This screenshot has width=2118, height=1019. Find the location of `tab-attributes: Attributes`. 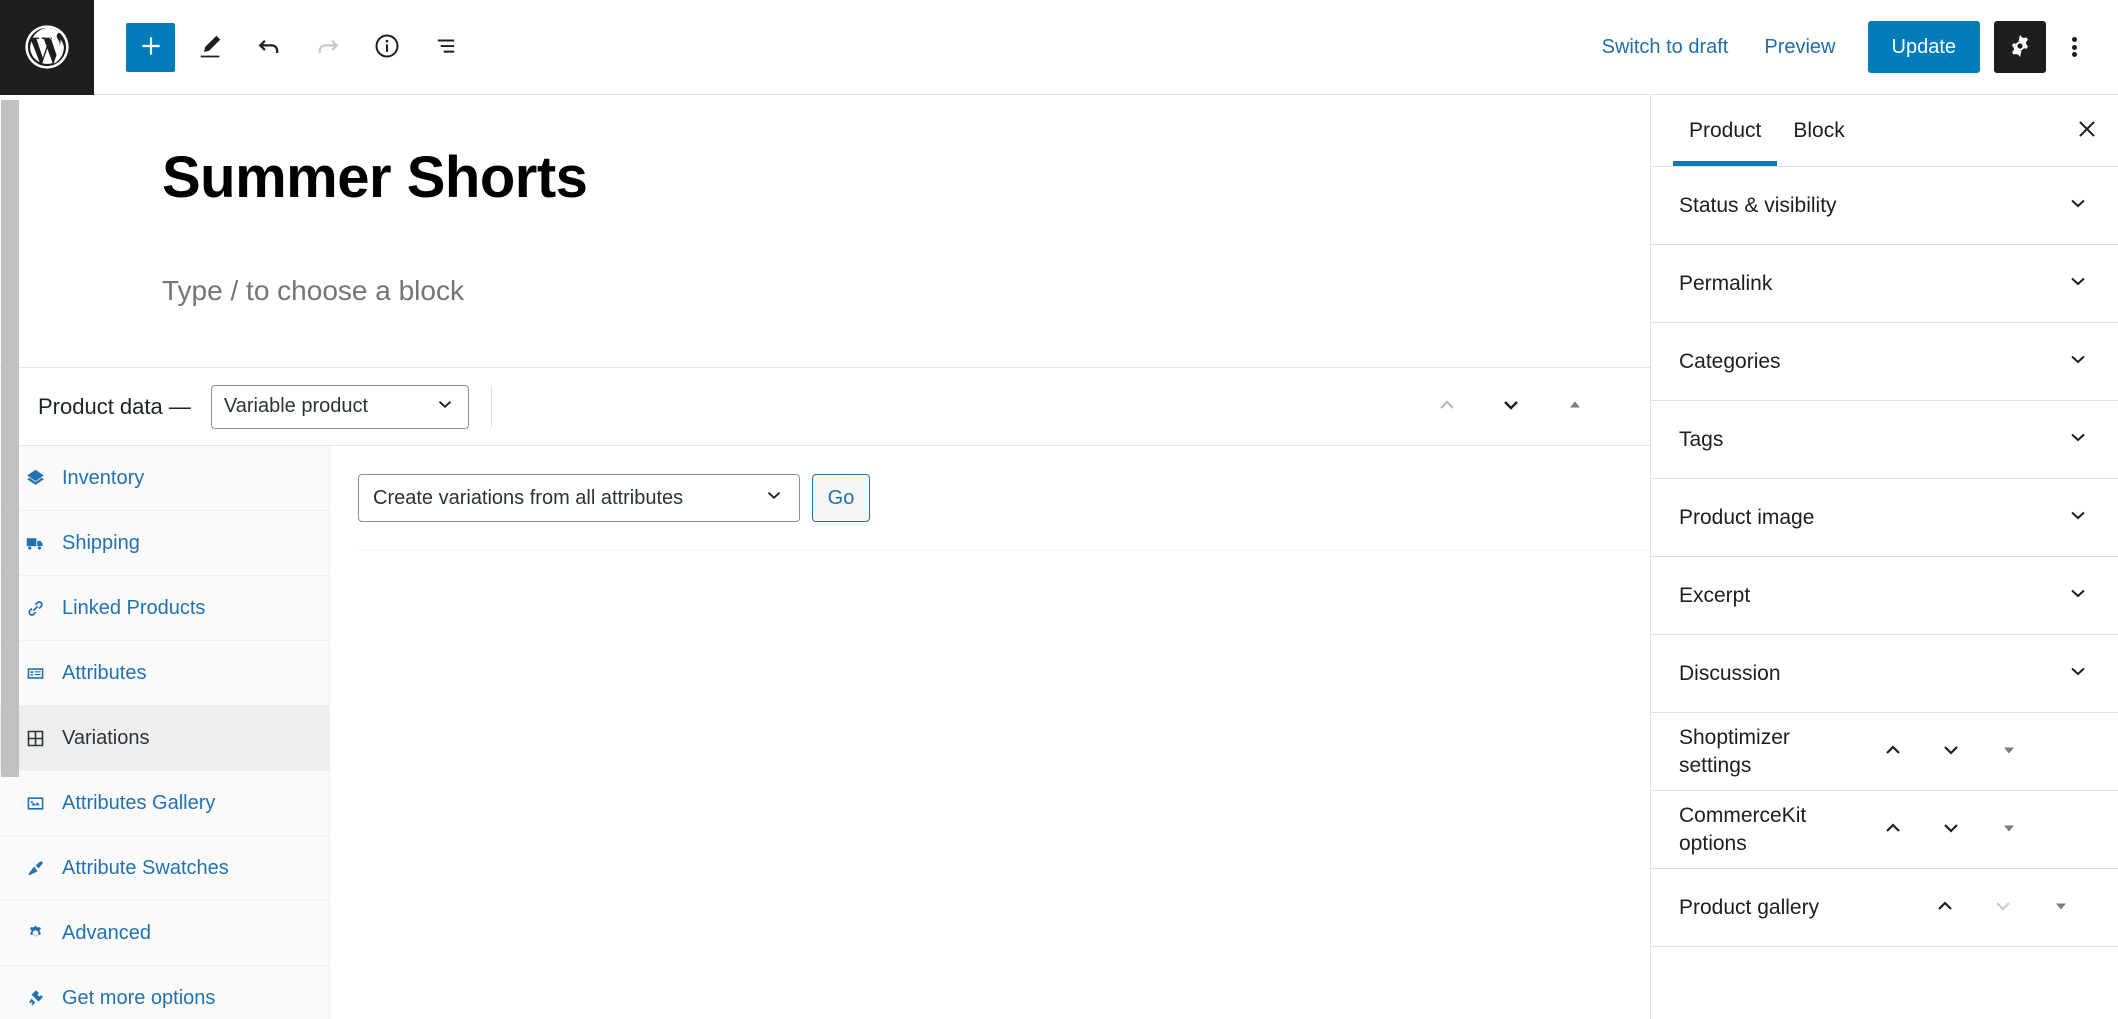

tab-attributes: Attributes is located at coordinates (164, 673).